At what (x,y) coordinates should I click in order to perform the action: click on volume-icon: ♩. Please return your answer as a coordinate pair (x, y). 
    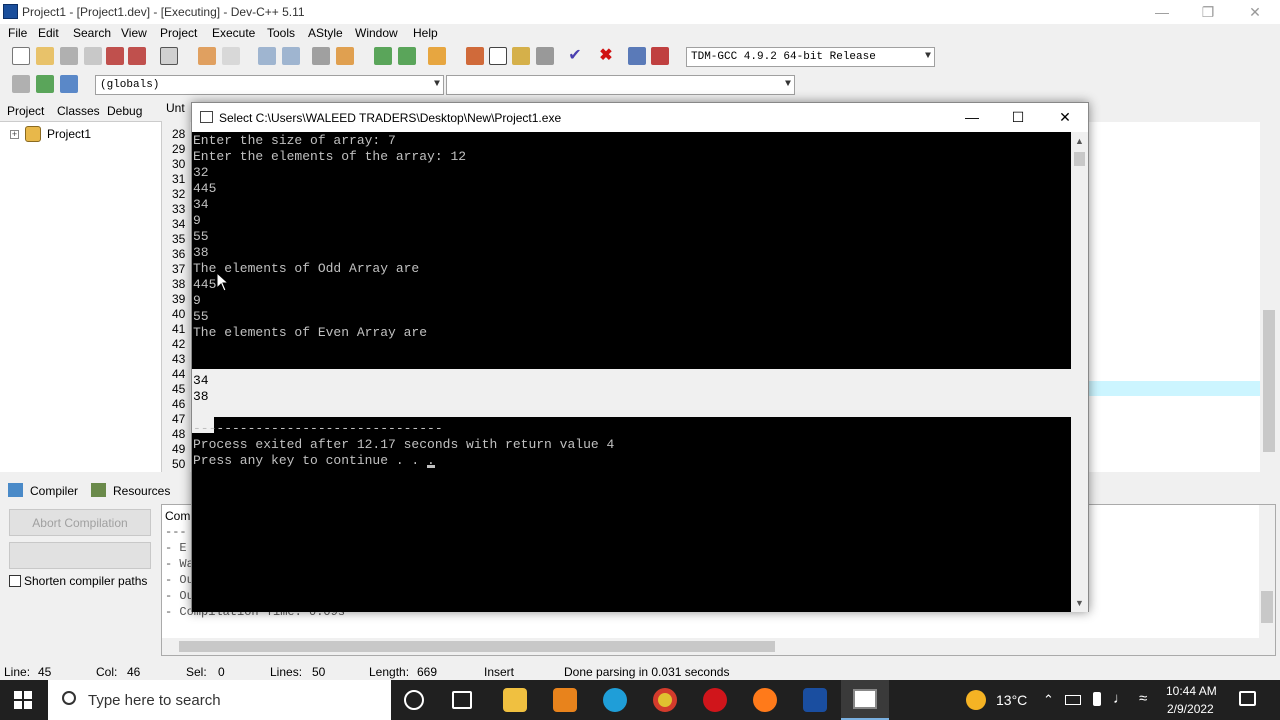
    Looking at the image, I should click on (1120, 698).